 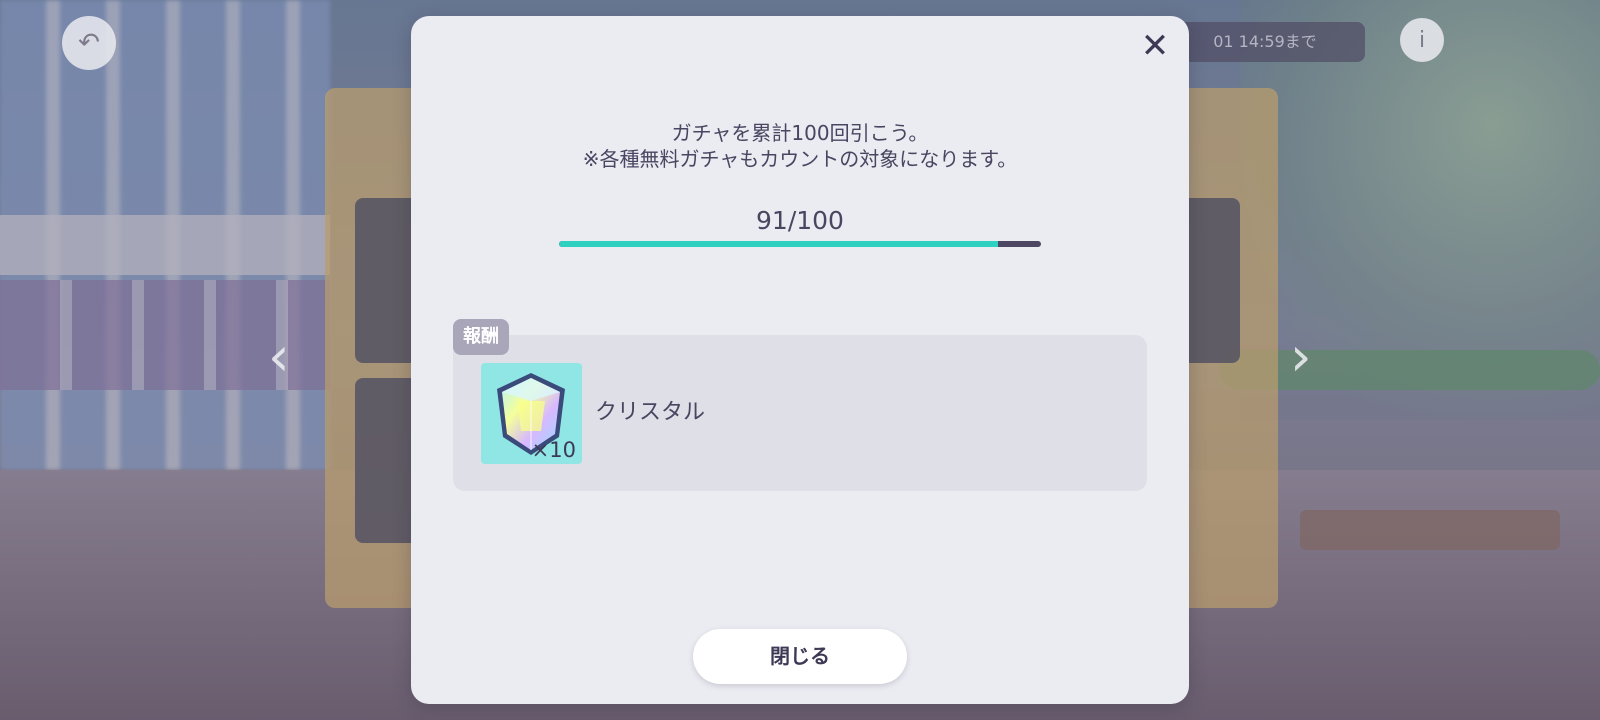 What do you see at coordinates (778, 244) in the screenshot?
I see `progress-bar-fill` at bounding box center [778, 244].